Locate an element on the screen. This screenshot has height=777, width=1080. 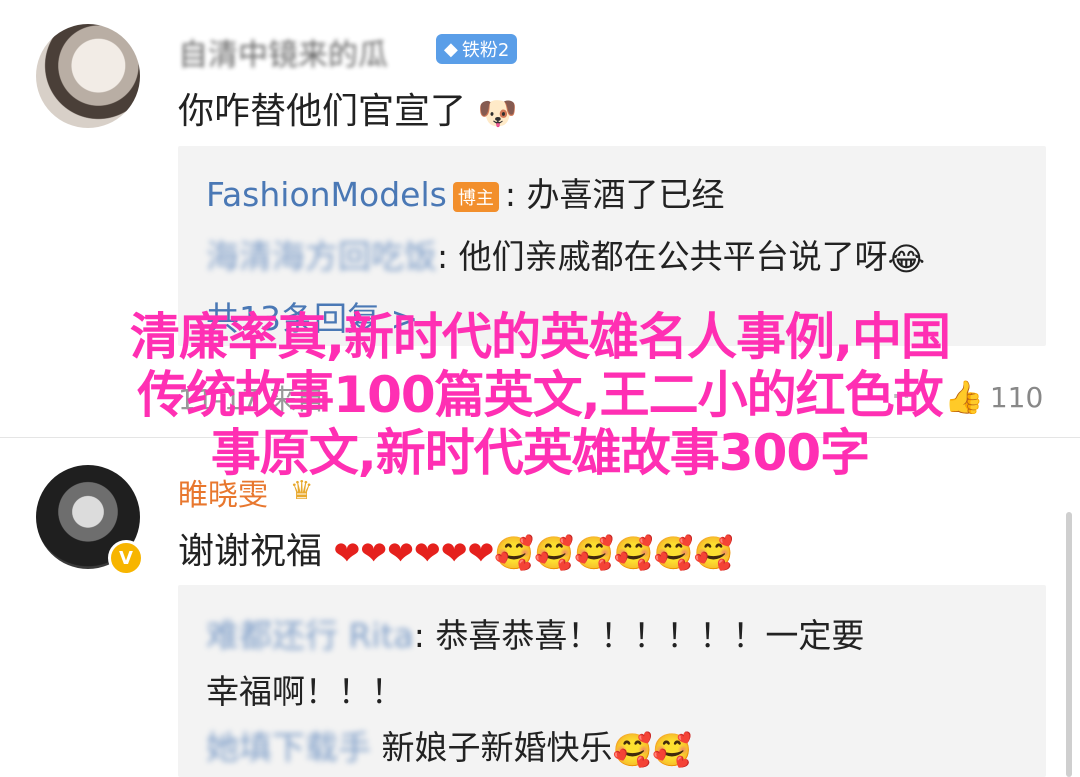
heart-emoji-icon: ❤❤❤❤❤❤🥰🥰🥰🥰🥰🥰 is located at coordinates (533, 553).